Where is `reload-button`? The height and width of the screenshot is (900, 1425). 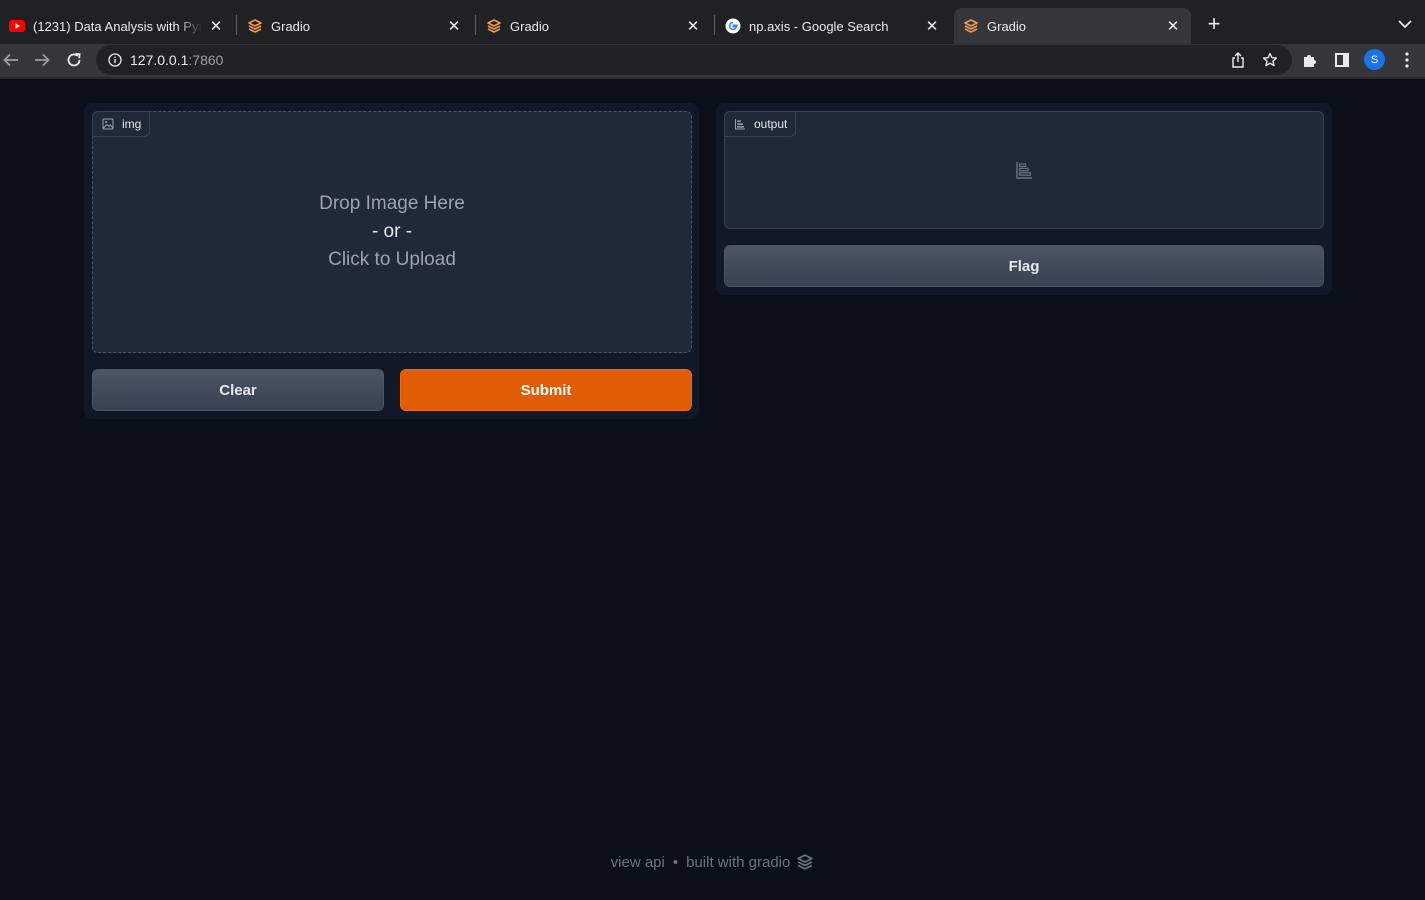
reload-button is located at coordinates (74, 60).